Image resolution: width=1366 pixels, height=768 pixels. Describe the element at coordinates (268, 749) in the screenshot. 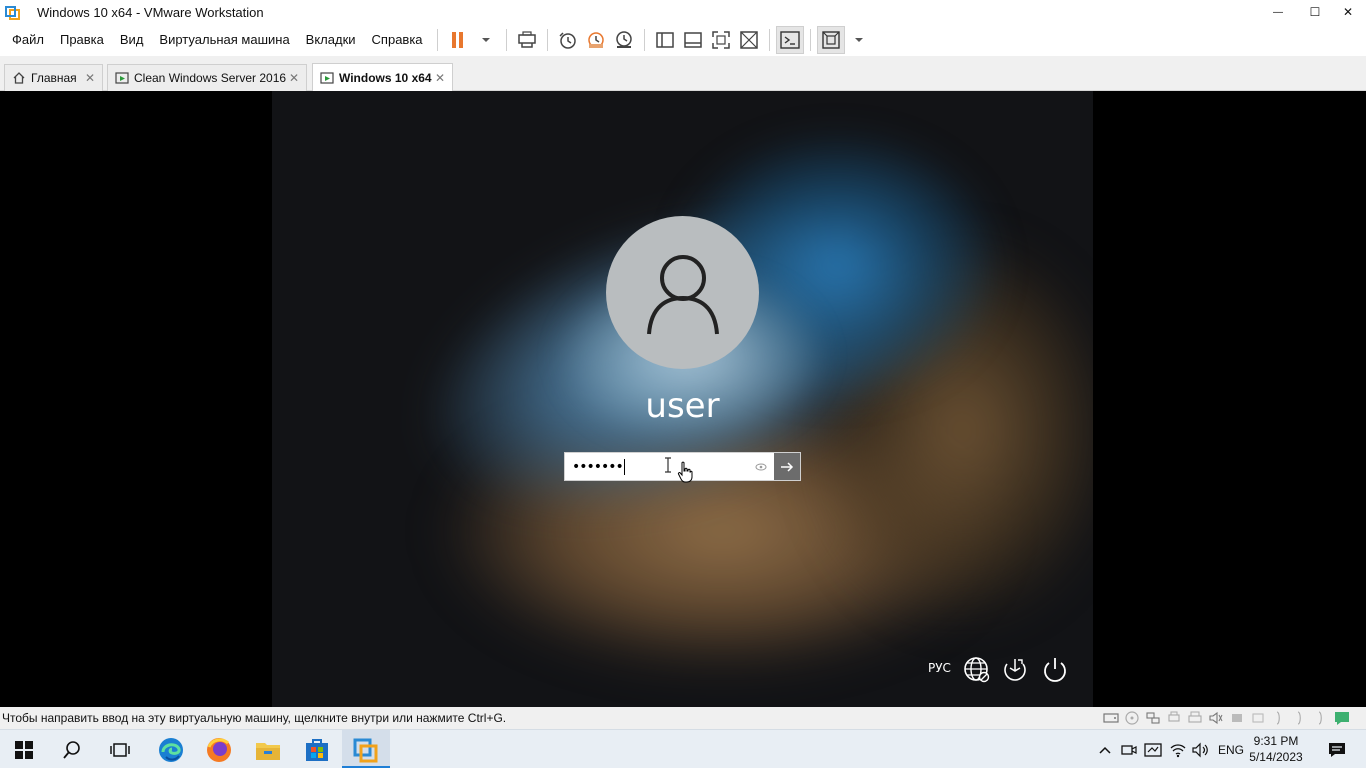

I see `file-explorer-icon` at that location.